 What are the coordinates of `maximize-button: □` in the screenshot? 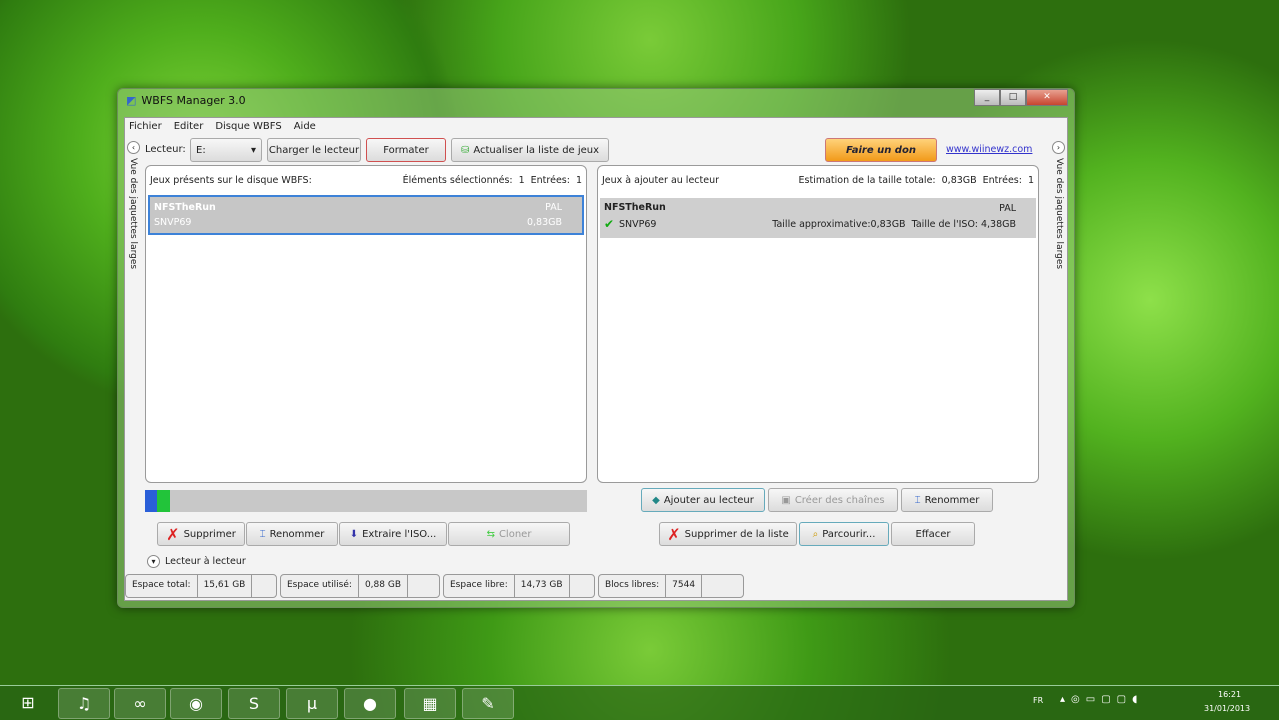 It's located at (1013, 97).